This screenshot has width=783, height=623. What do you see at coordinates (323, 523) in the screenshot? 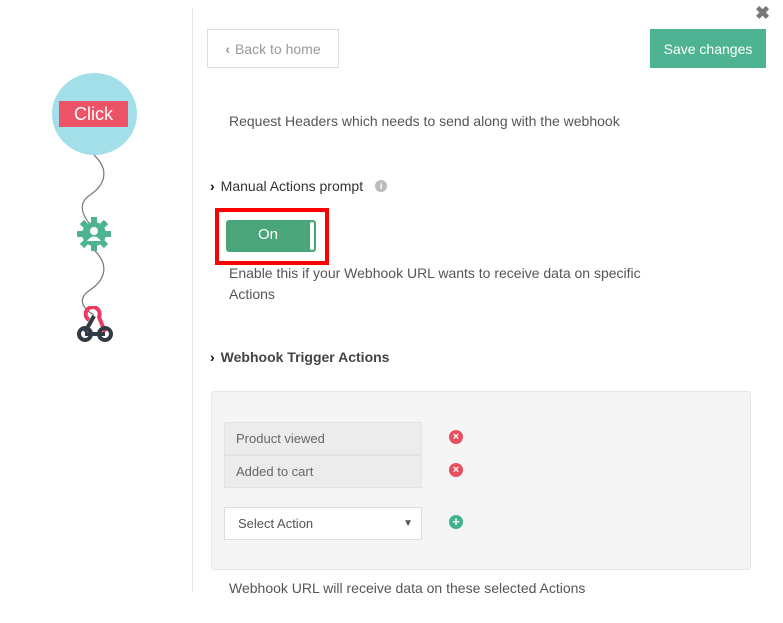
I see `select-action-dropdown: Select Action ▼` at bounding box center [323, 523].